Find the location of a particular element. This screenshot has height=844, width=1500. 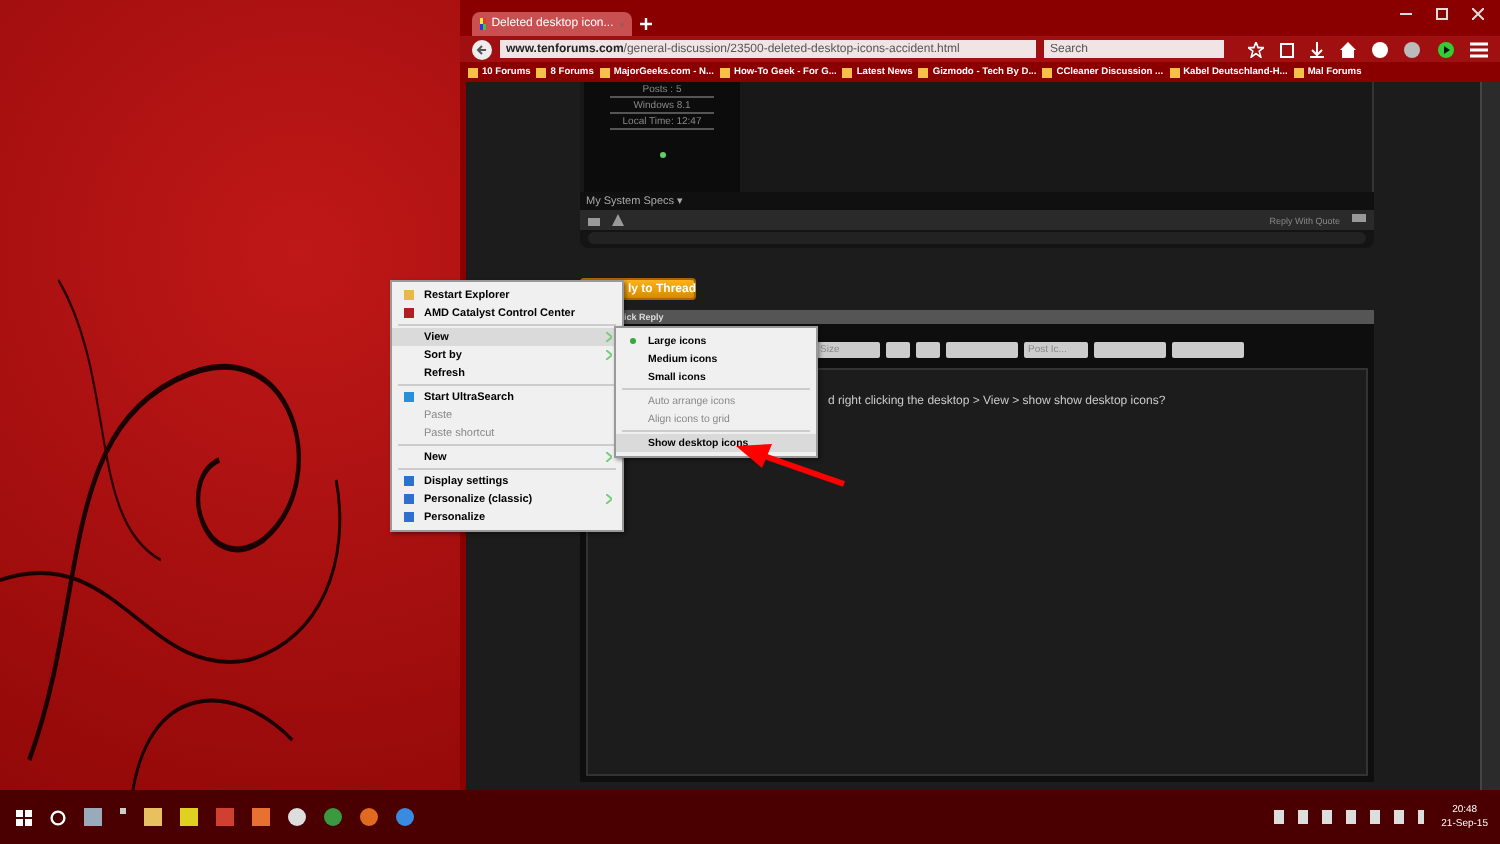

app-icon is located at coordinates (408, 397).